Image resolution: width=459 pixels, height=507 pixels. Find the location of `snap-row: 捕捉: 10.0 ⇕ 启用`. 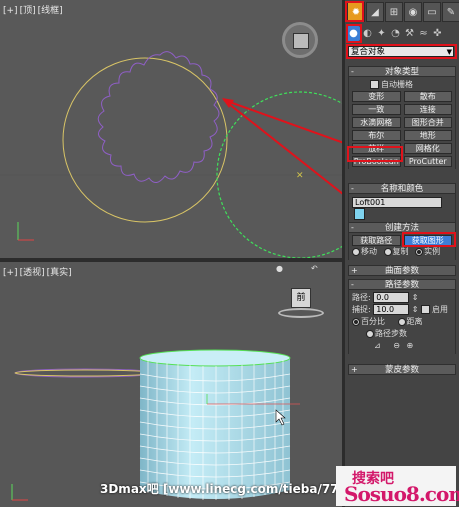

snap-row: 捕捉: 10.0 ⇕ 启用 is located at coordinates (400, 309).